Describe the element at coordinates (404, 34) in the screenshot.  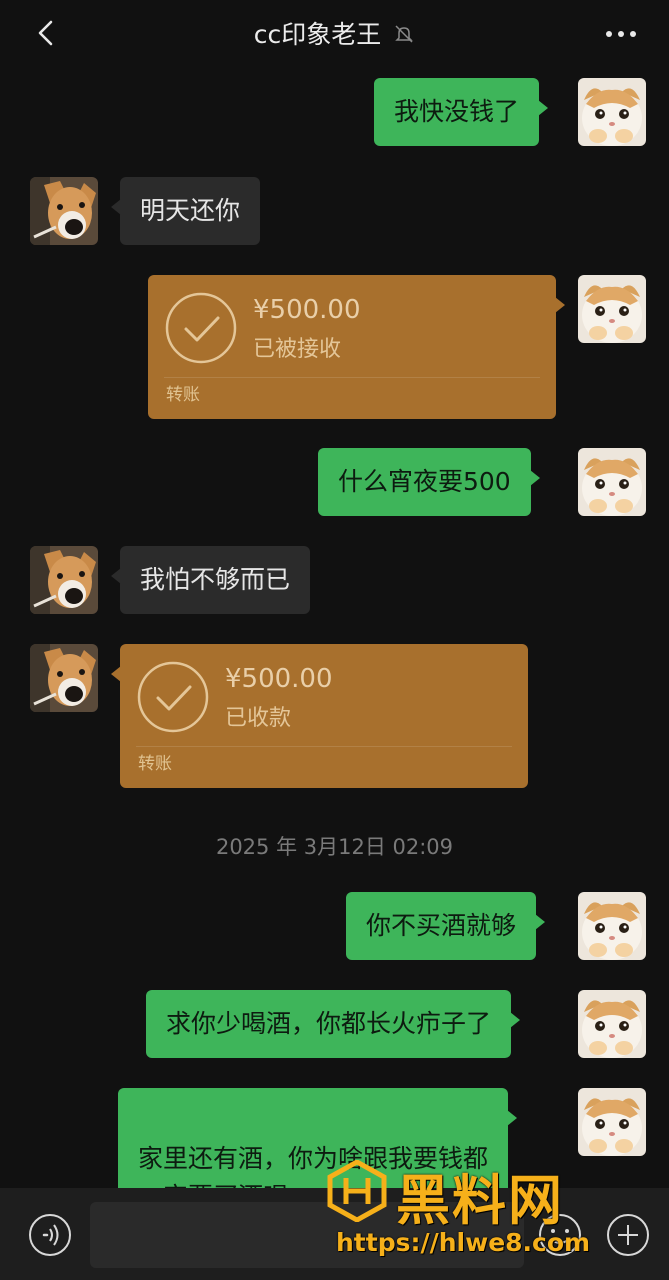
I see `bell-off-icon` at that location.